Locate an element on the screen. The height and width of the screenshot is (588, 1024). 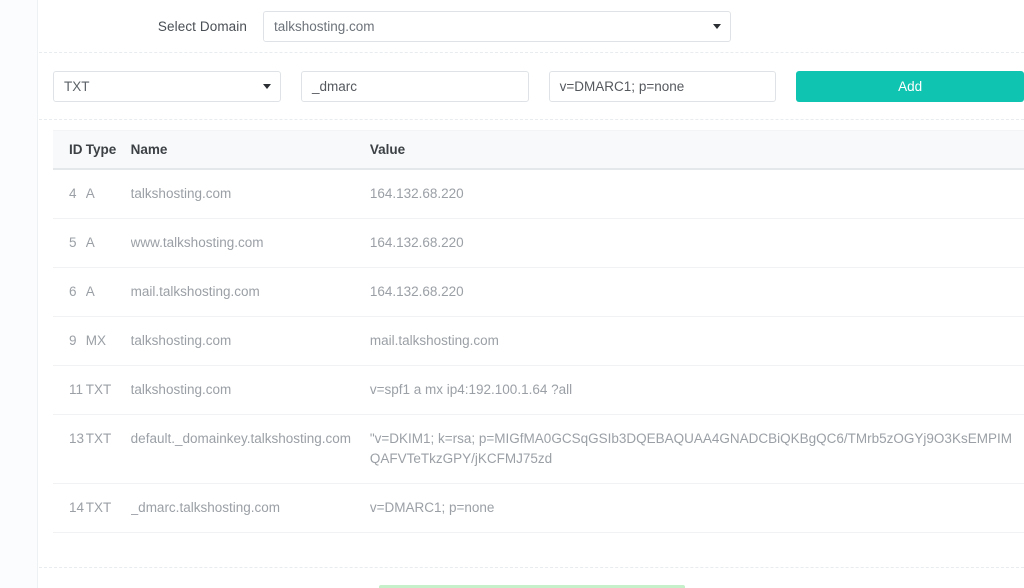
column-header-type: Type is located at coordinates (108, 150).